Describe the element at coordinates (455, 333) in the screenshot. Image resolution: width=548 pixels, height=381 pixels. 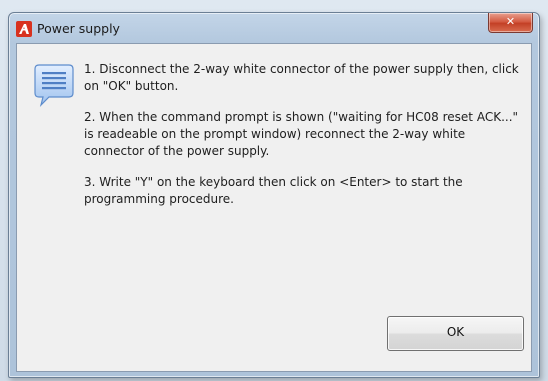
I see `ok-button: OK` at that location.